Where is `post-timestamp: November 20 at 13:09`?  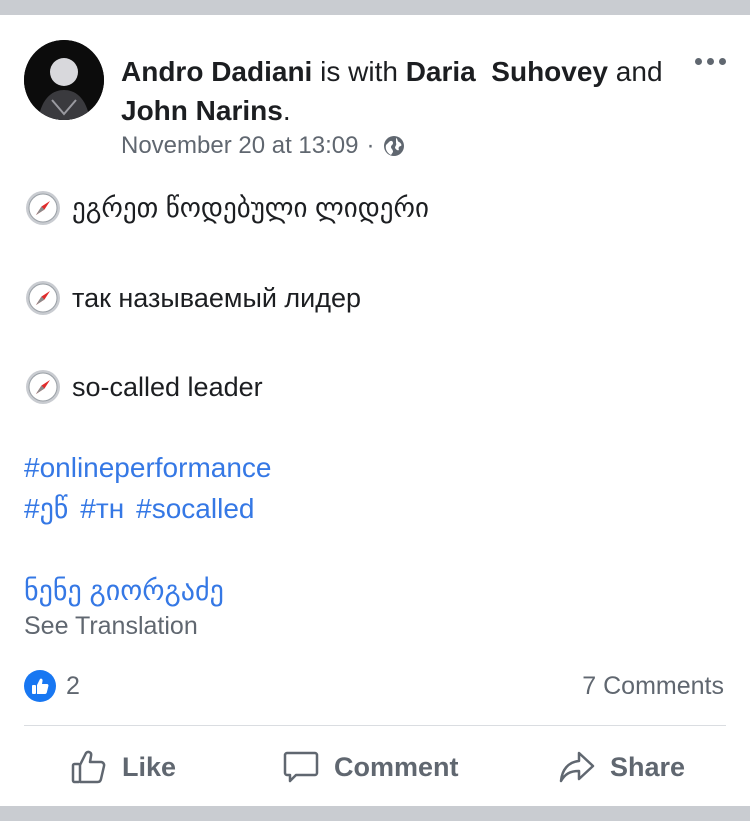
post-timestamp: November 20 at 13:09 is located at coordinates (239, 146).